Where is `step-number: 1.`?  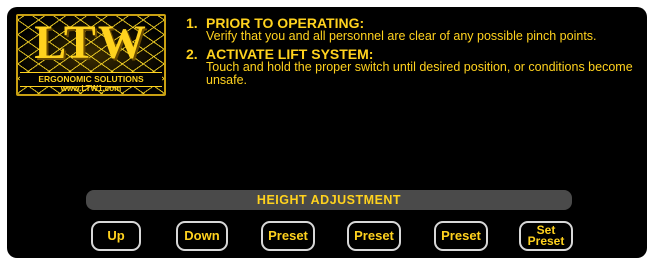
step-number: 1. is located at coordinates (192, 23).